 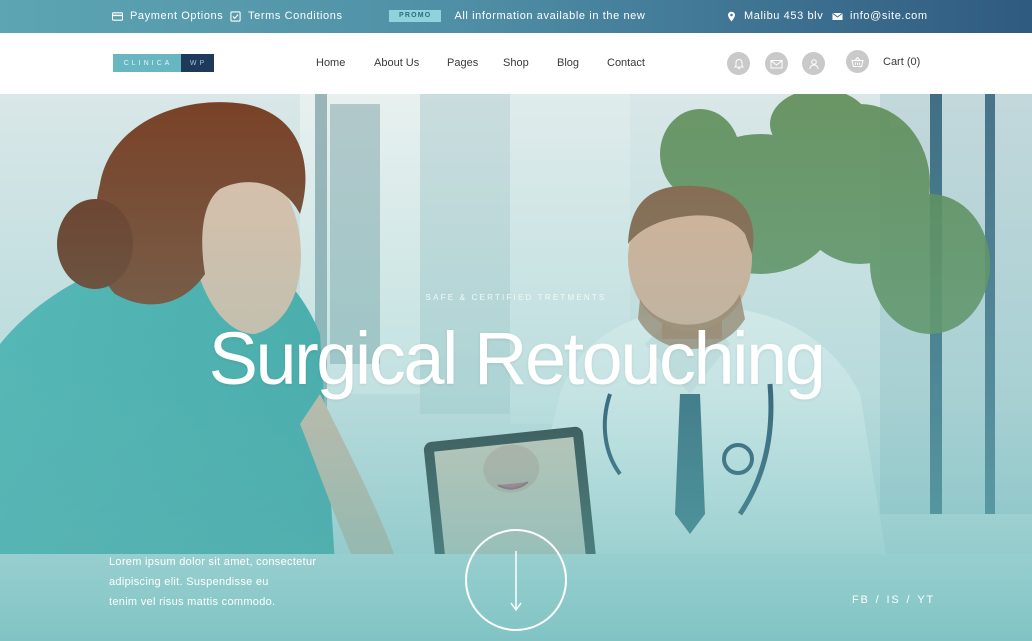 What do you see at coordinates (192, 602) in the screenshot?
I see `hero-description-line: tenim vel risus mattis commodo.` at bounding box center [192, 602].